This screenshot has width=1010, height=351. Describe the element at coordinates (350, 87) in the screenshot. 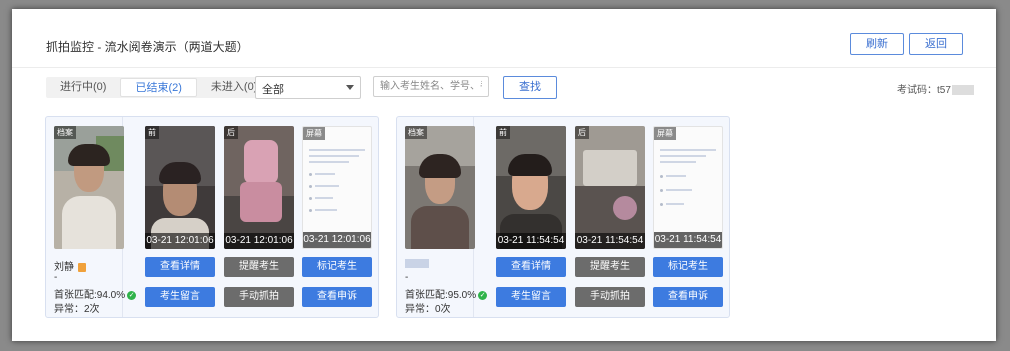

I see `chevron-down-icon` at that location.